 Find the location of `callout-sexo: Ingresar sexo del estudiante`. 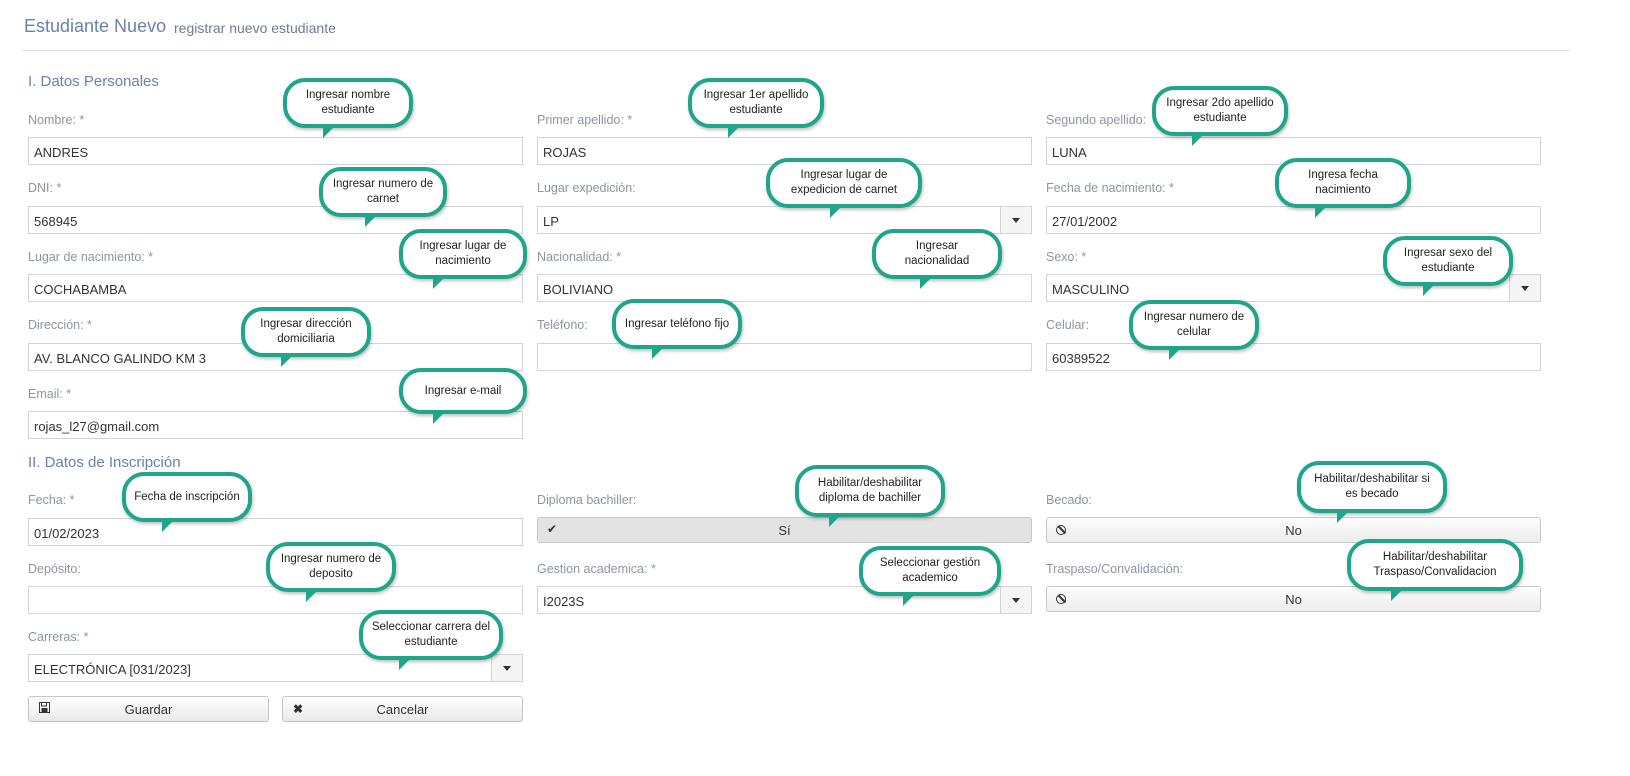

callout-sexo: Ingresar sexo del estudiante is located at coordinates (1448, 266).